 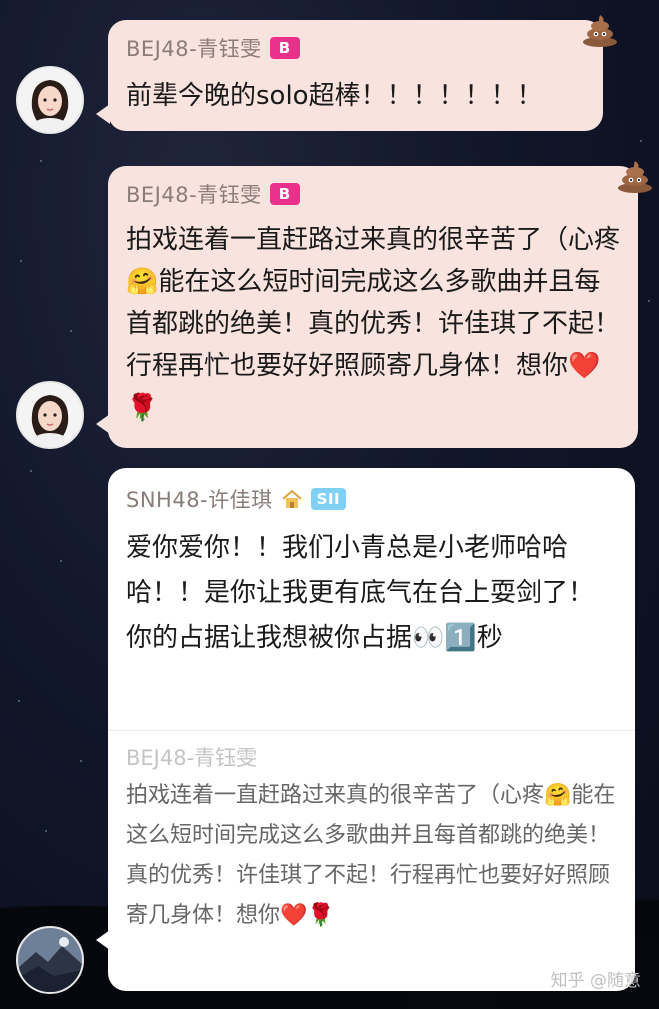 I want to click on sender-name: SNH48-许佳琪, so click(x=199, y=499).